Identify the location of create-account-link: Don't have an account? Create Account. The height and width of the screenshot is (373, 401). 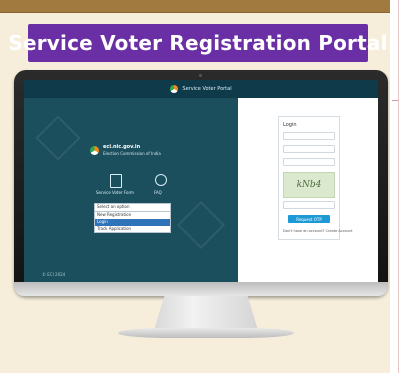
(317, 231).